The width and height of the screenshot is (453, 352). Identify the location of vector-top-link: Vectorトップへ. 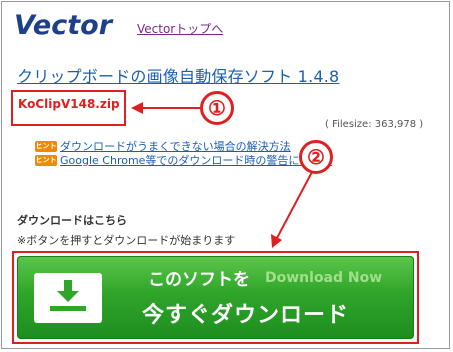
(180, 28).